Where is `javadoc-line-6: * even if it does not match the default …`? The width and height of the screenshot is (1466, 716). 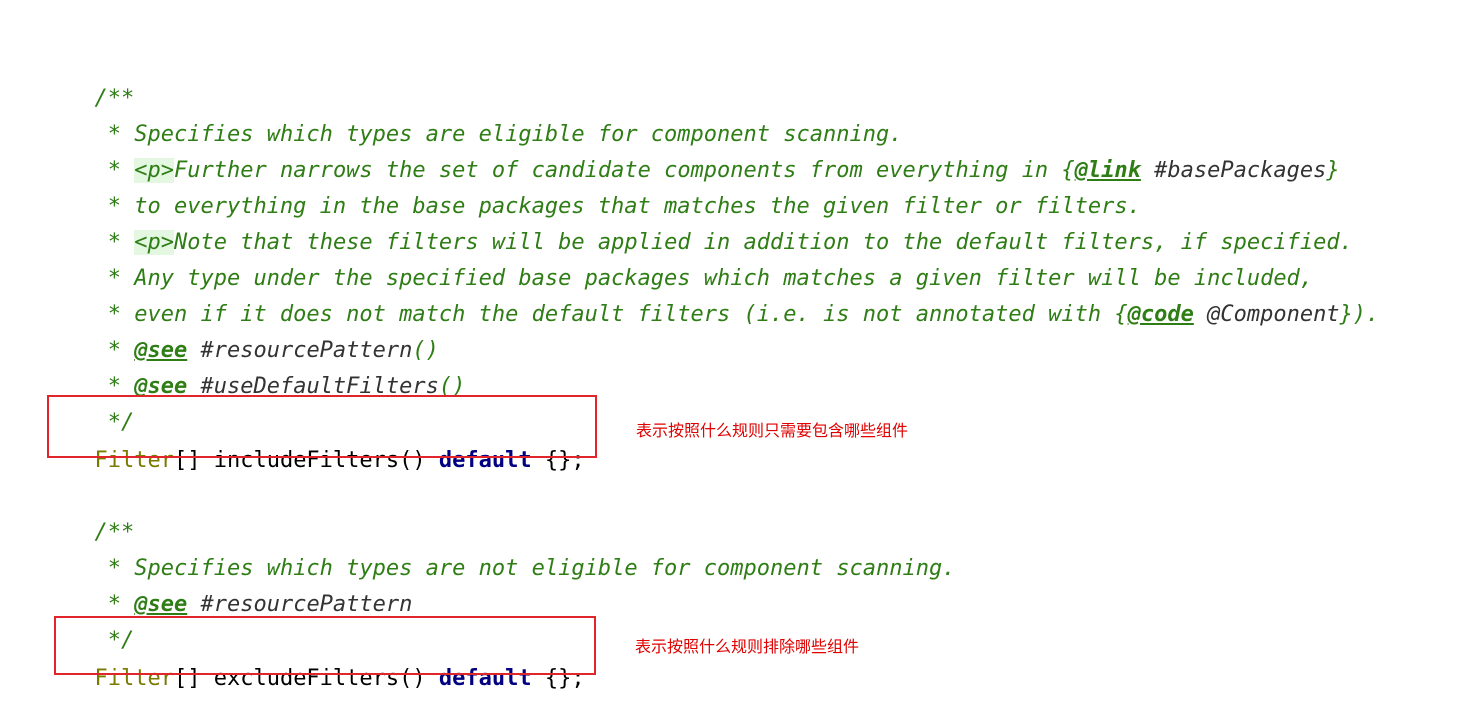 javadoc-line-6: * even if it does not match the default … is located at coordinates (737, 314).